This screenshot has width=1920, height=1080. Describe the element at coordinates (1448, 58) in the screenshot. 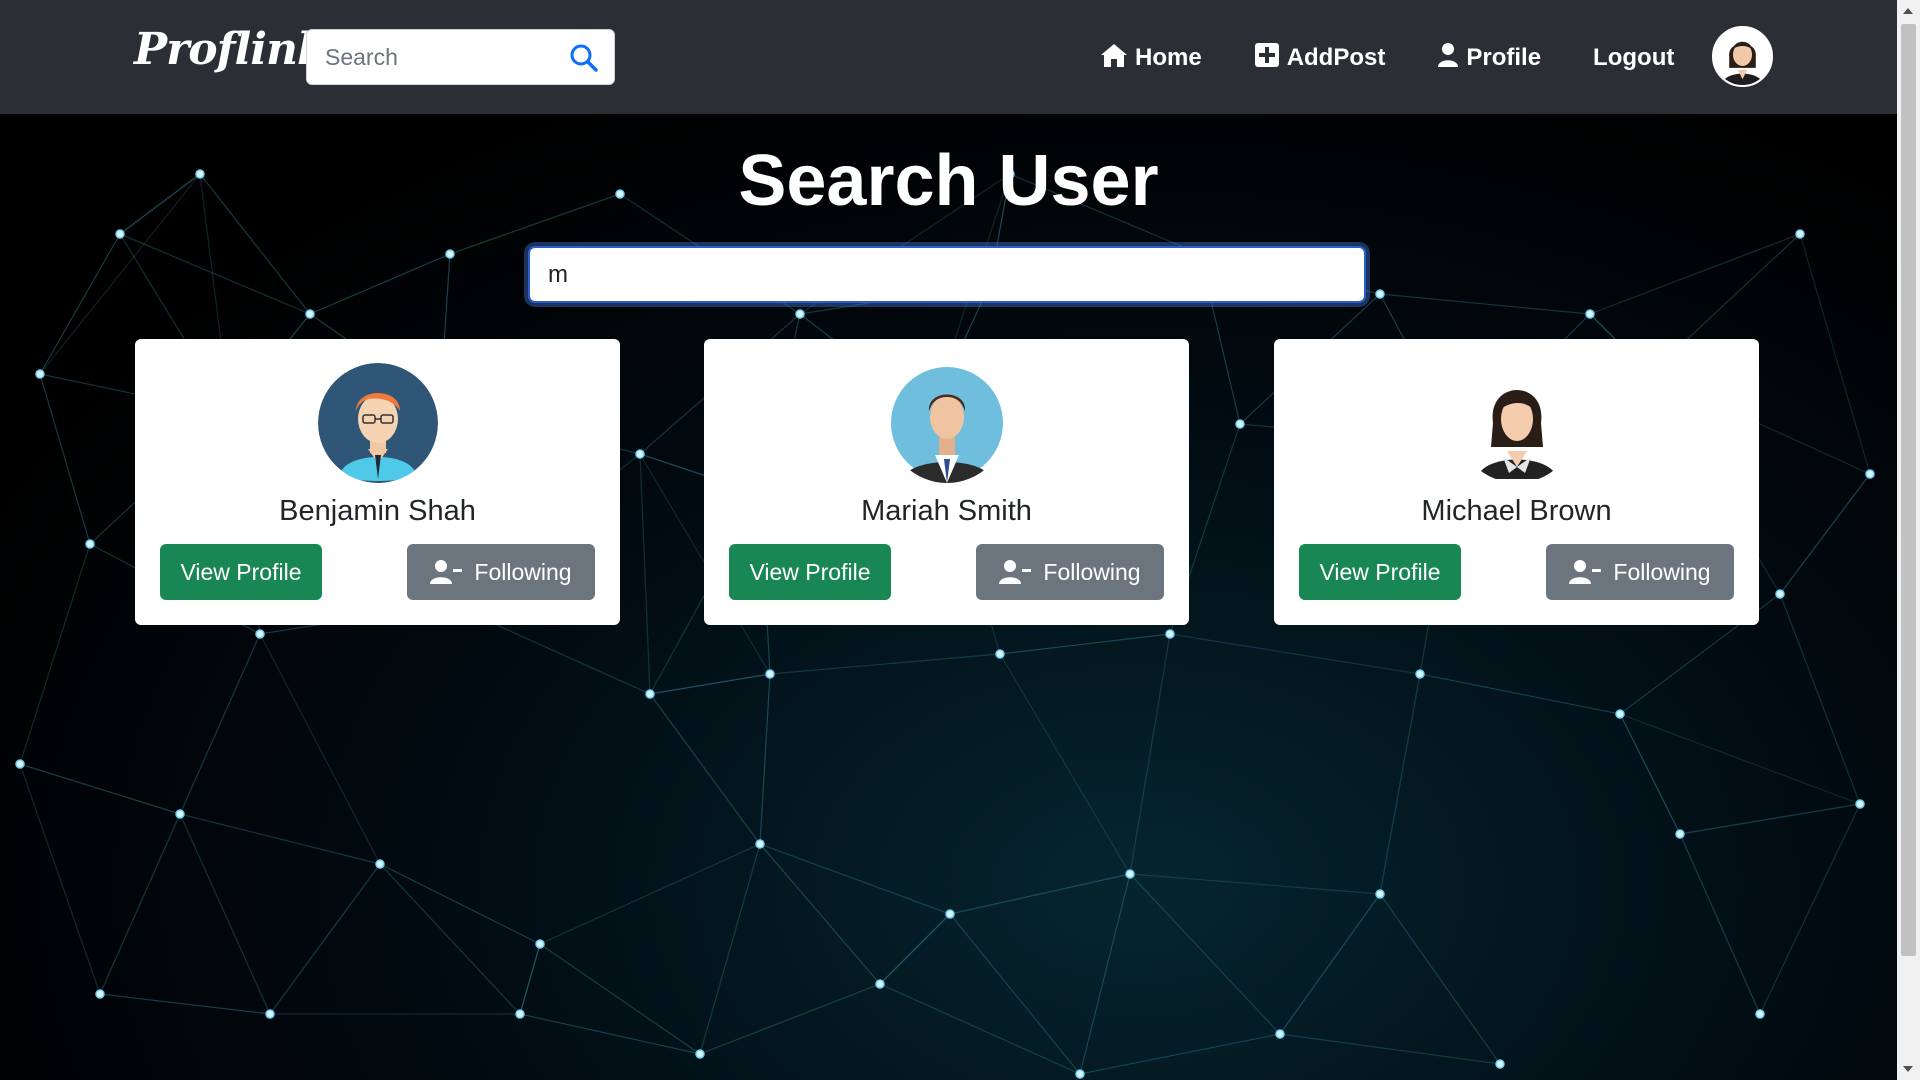

I see `user-icon` at that location.